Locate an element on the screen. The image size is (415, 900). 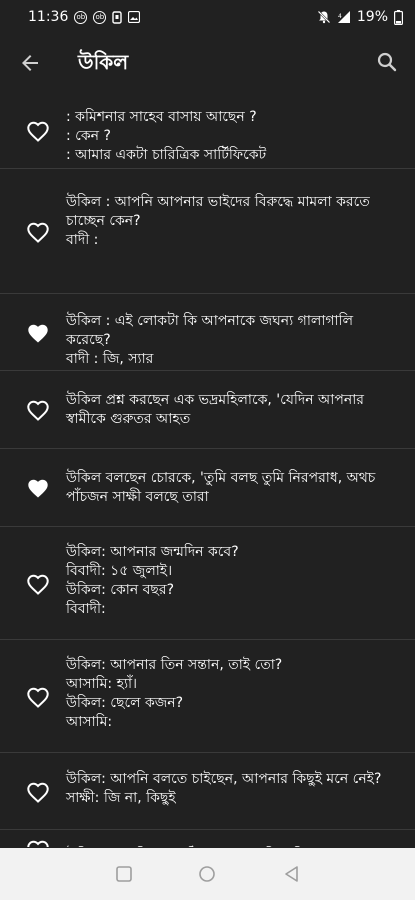
status-bar: 11:36 ob ob 4 19% is located at coordinates (207, 17).